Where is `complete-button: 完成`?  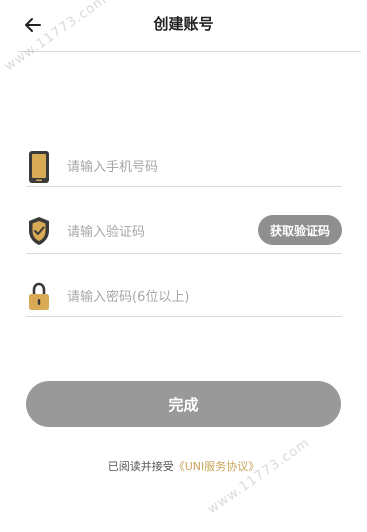
complete-button: 完成 is located at coordinates (183, 404).